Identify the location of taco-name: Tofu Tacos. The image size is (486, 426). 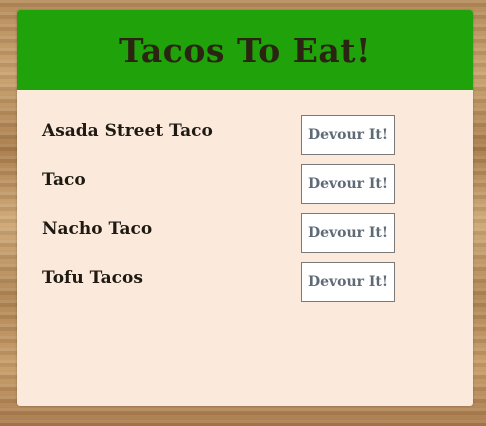
(92, 278).